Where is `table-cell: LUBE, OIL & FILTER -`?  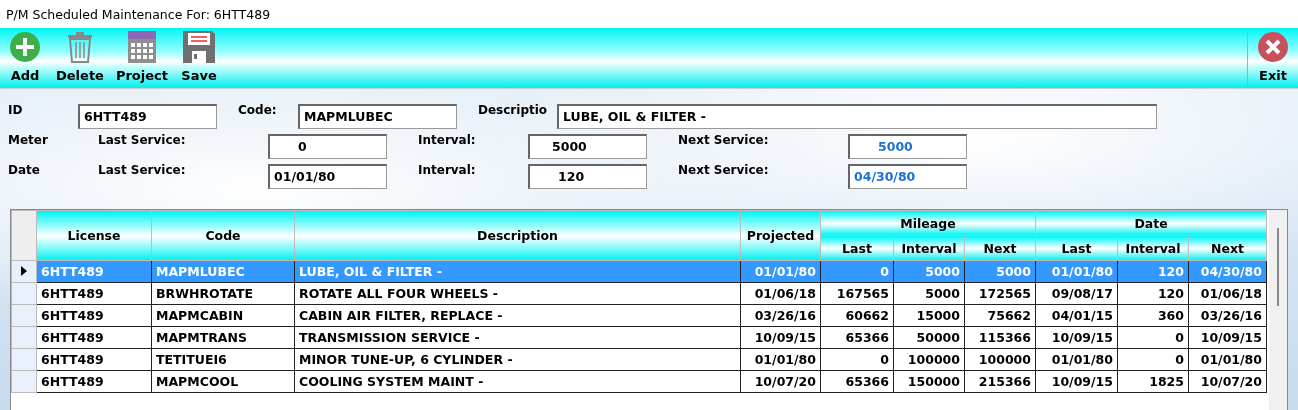 table-cell: LUBE, OIL & FILTER - is located at coordinates (517, 271).